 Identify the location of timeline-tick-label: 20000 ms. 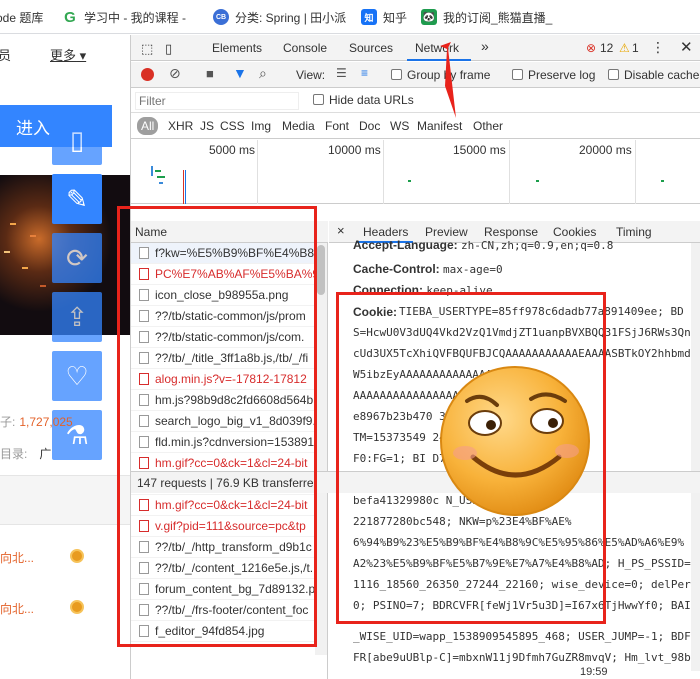
(605, 150).